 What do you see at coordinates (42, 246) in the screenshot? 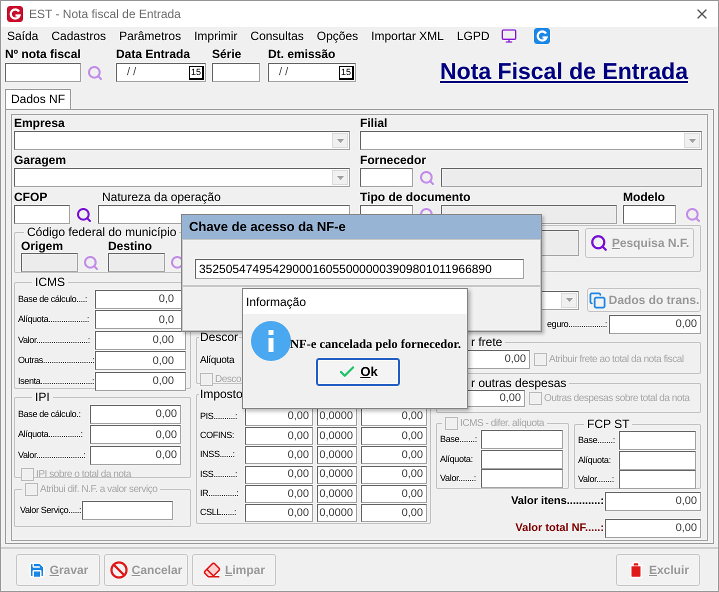
I see `field-label: Origem` at bounding box center [42, 246].